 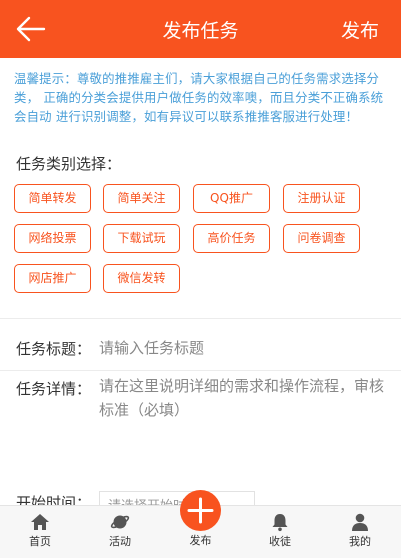 What do you see at coordinates (360, 522) in the screenshot?
I see `user-icon` at bounding box center [360, 522].